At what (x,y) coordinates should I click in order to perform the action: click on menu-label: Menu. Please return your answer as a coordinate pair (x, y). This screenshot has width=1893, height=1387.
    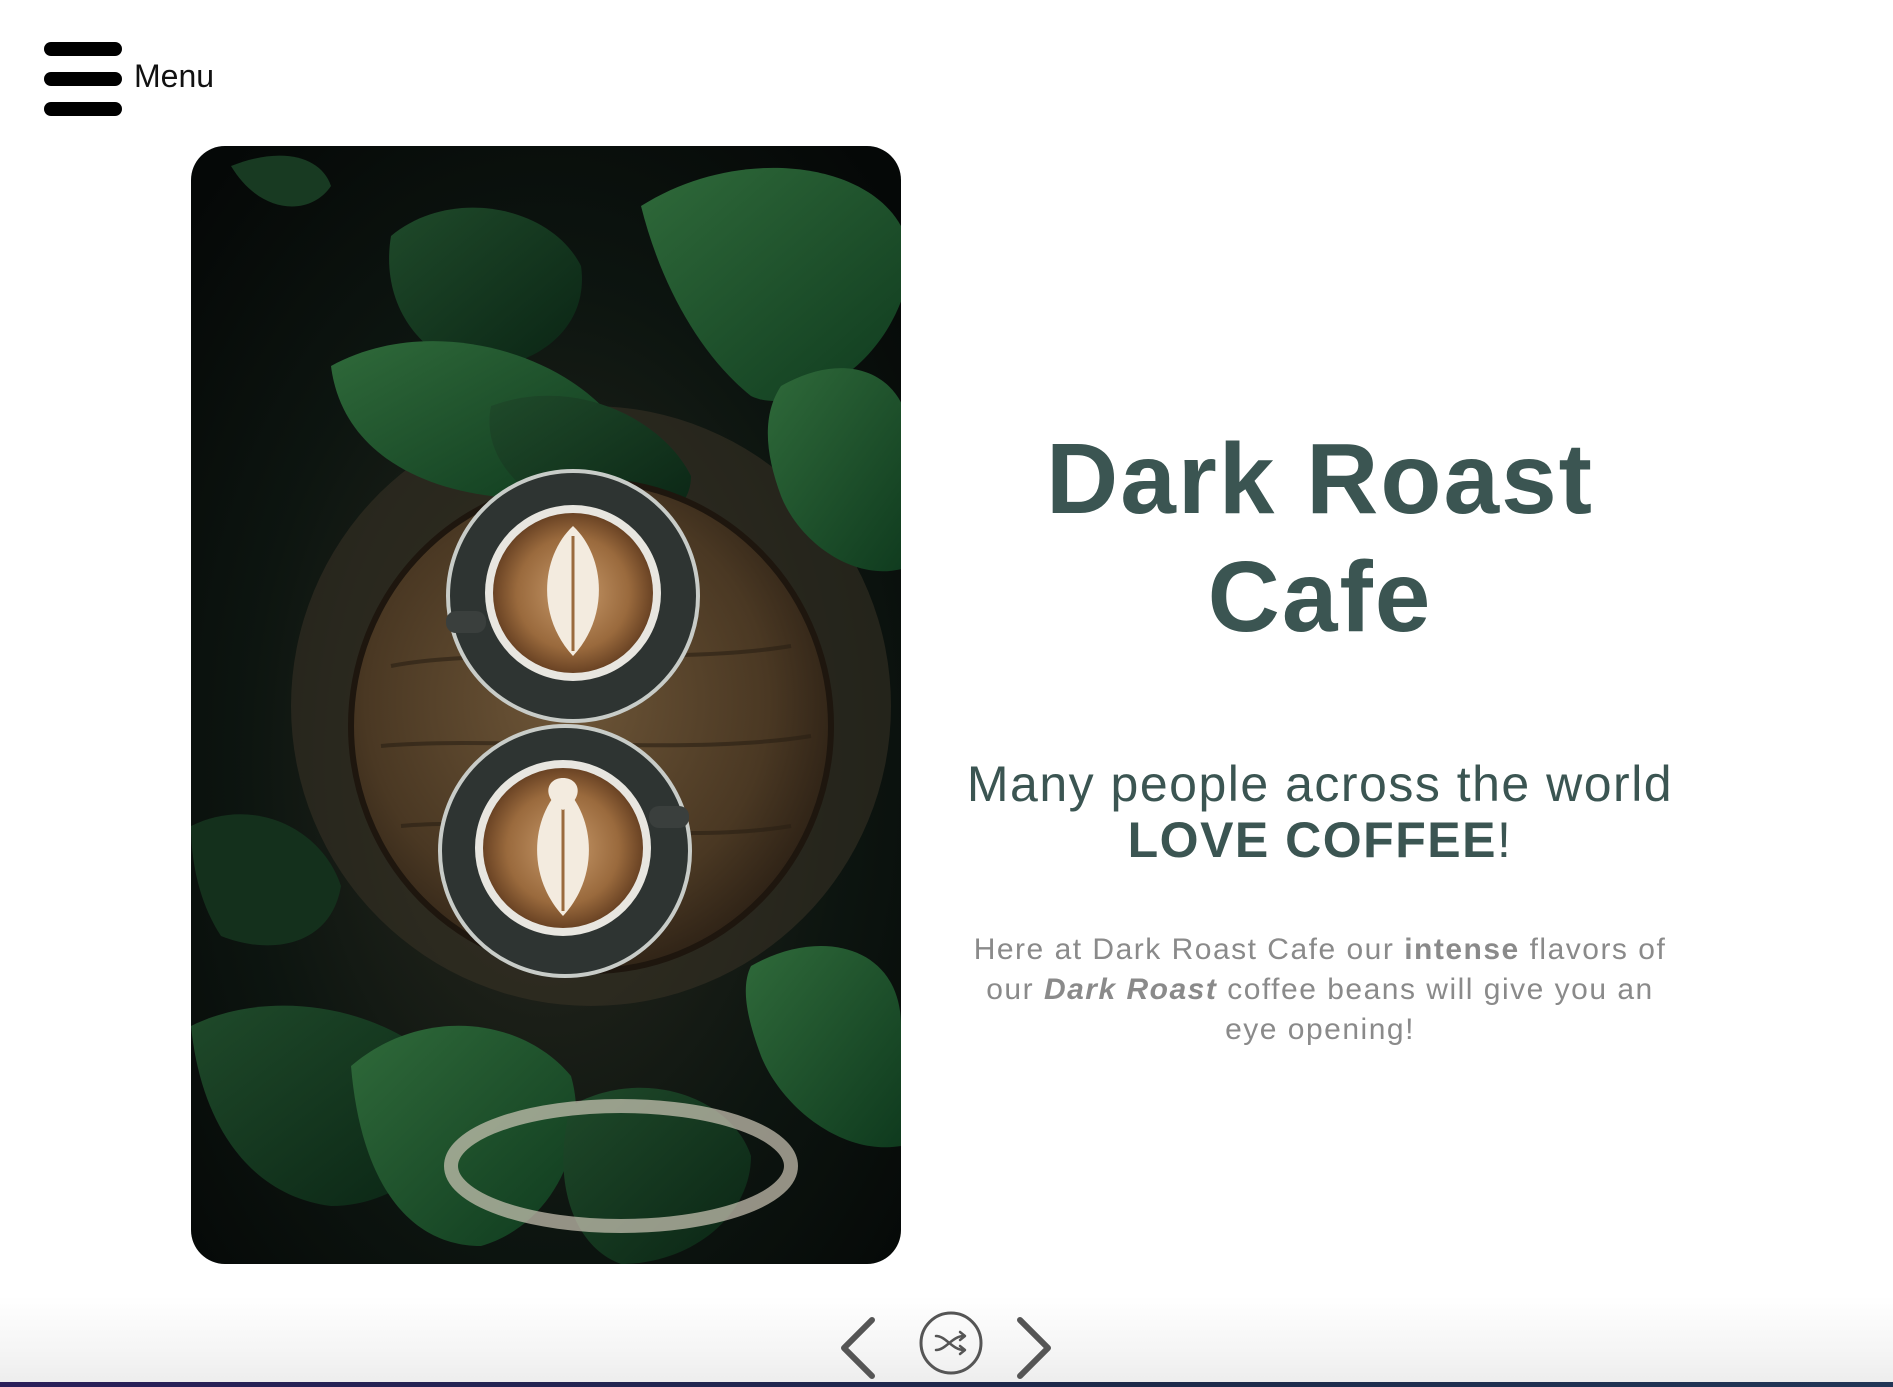
    Looking at the image, I should click on (174, 75).